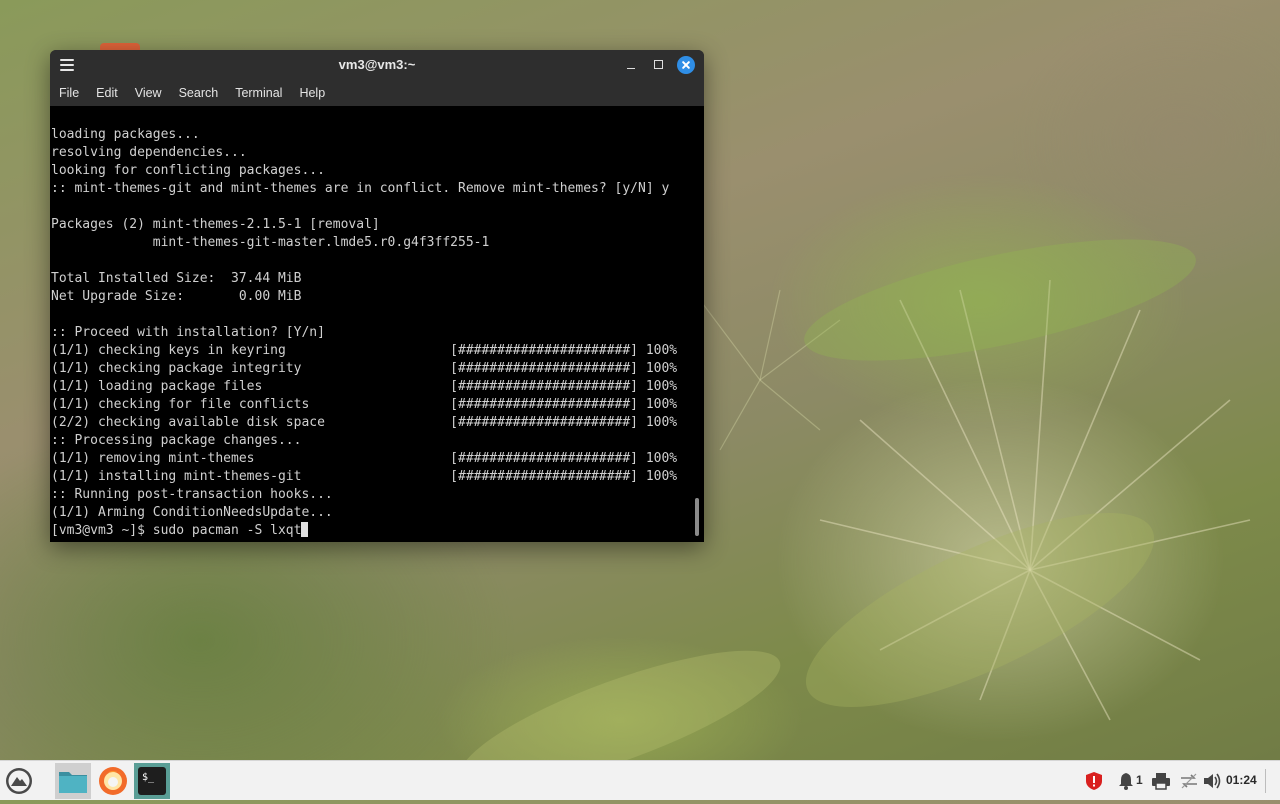 The image size is (1280, 804). Describe the element at coordinates (107, 93) in the screenshot. I see `menu-edit: Edit` at that location.